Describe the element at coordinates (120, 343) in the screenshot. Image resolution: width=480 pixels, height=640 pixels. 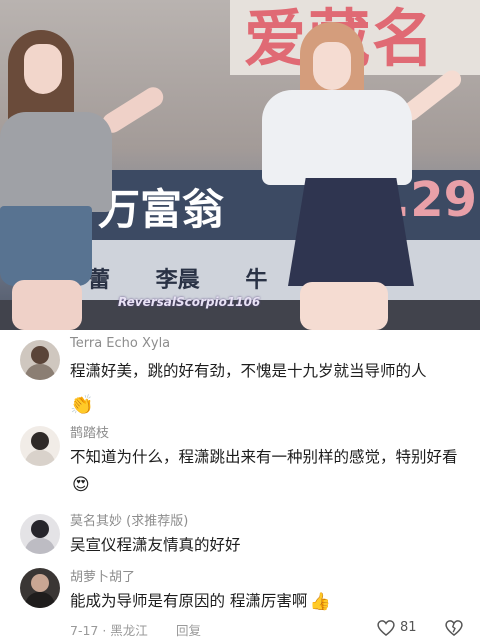
I see `comment-username: Terra Echo Xyla` at that location.